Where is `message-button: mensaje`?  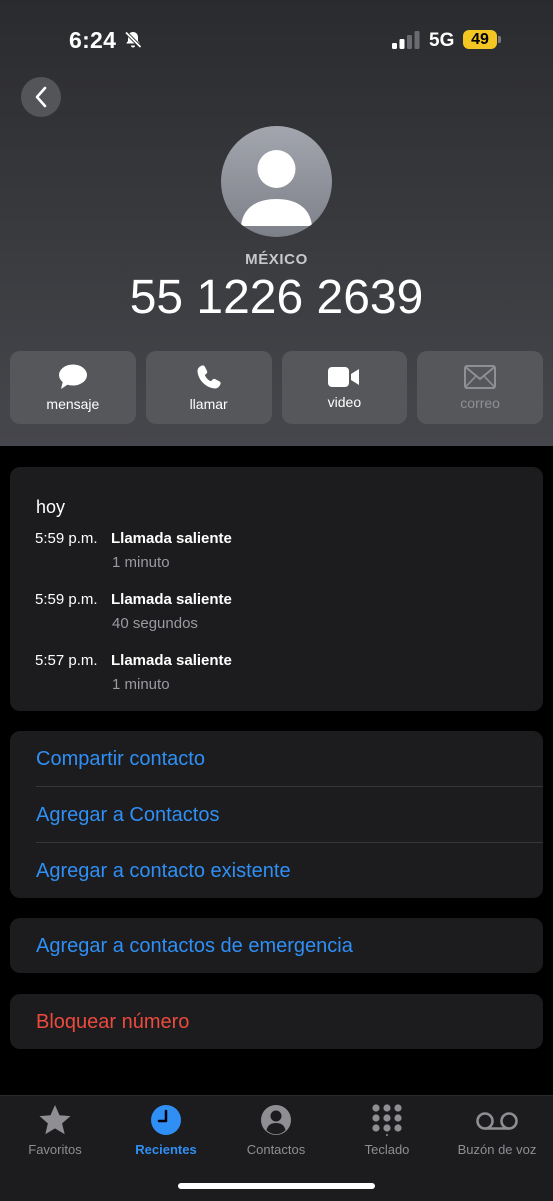
message-button: mensaje is located at coordinates (73, 387).